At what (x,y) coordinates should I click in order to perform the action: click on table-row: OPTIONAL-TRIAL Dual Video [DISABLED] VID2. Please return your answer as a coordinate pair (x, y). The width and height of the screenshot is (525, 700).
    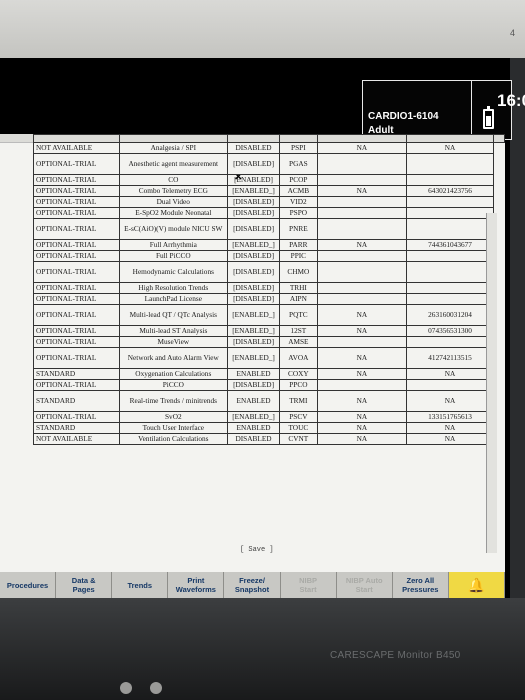
    Looking at the image, I should click on (269, 202).